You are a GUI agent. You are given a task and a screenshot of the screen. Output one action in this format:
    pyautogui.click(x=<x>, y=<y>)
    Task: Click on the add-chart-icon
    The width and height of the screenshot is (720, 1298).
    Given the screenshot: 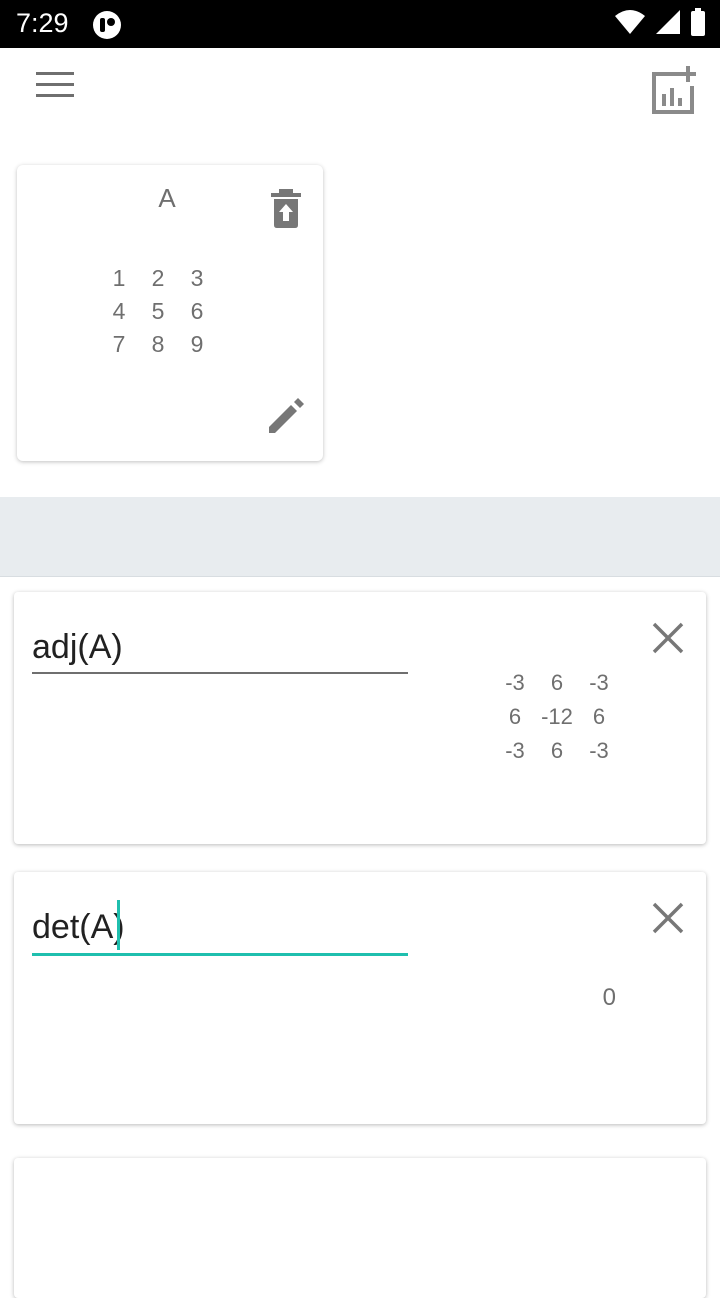 What is the action you would take?
    pyautogui.click(x=674, y=94)
    